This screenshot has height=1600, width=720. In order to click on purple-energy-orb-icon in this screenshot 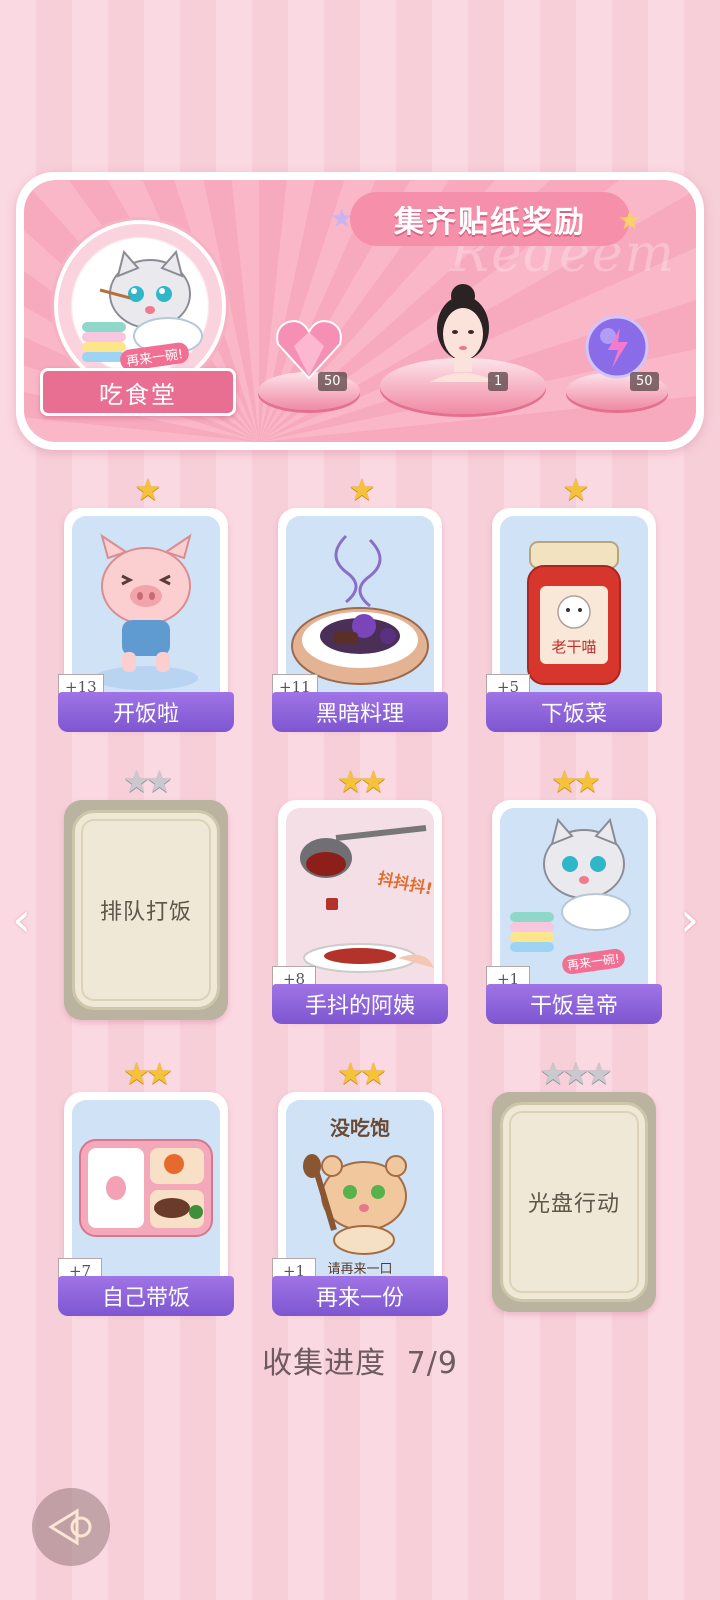, I will do `click(617, 347)`.